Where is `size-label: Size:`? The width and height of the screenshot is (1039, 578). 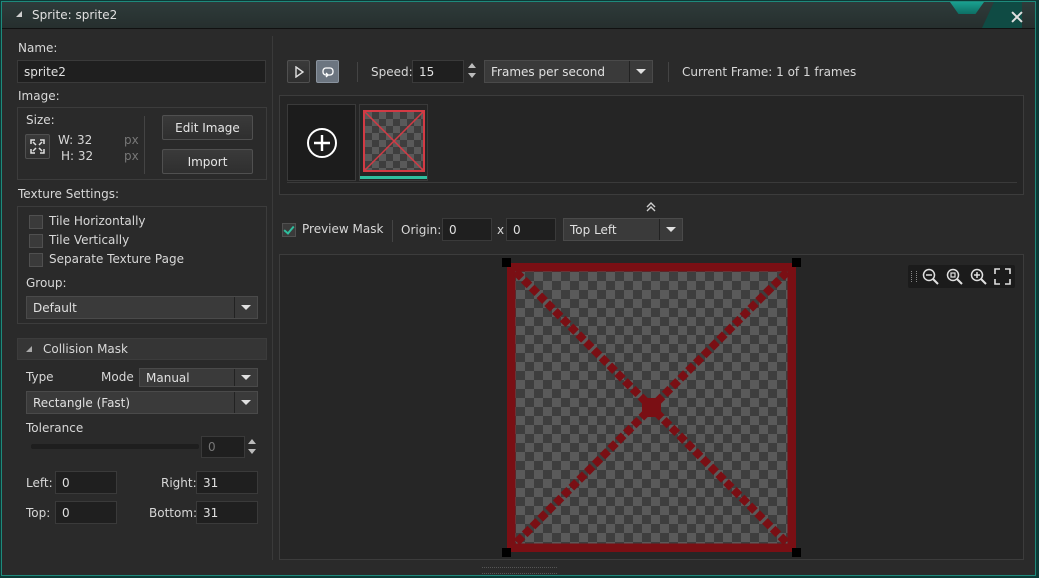 size-label: Size: is located at coordinates (40, 120).